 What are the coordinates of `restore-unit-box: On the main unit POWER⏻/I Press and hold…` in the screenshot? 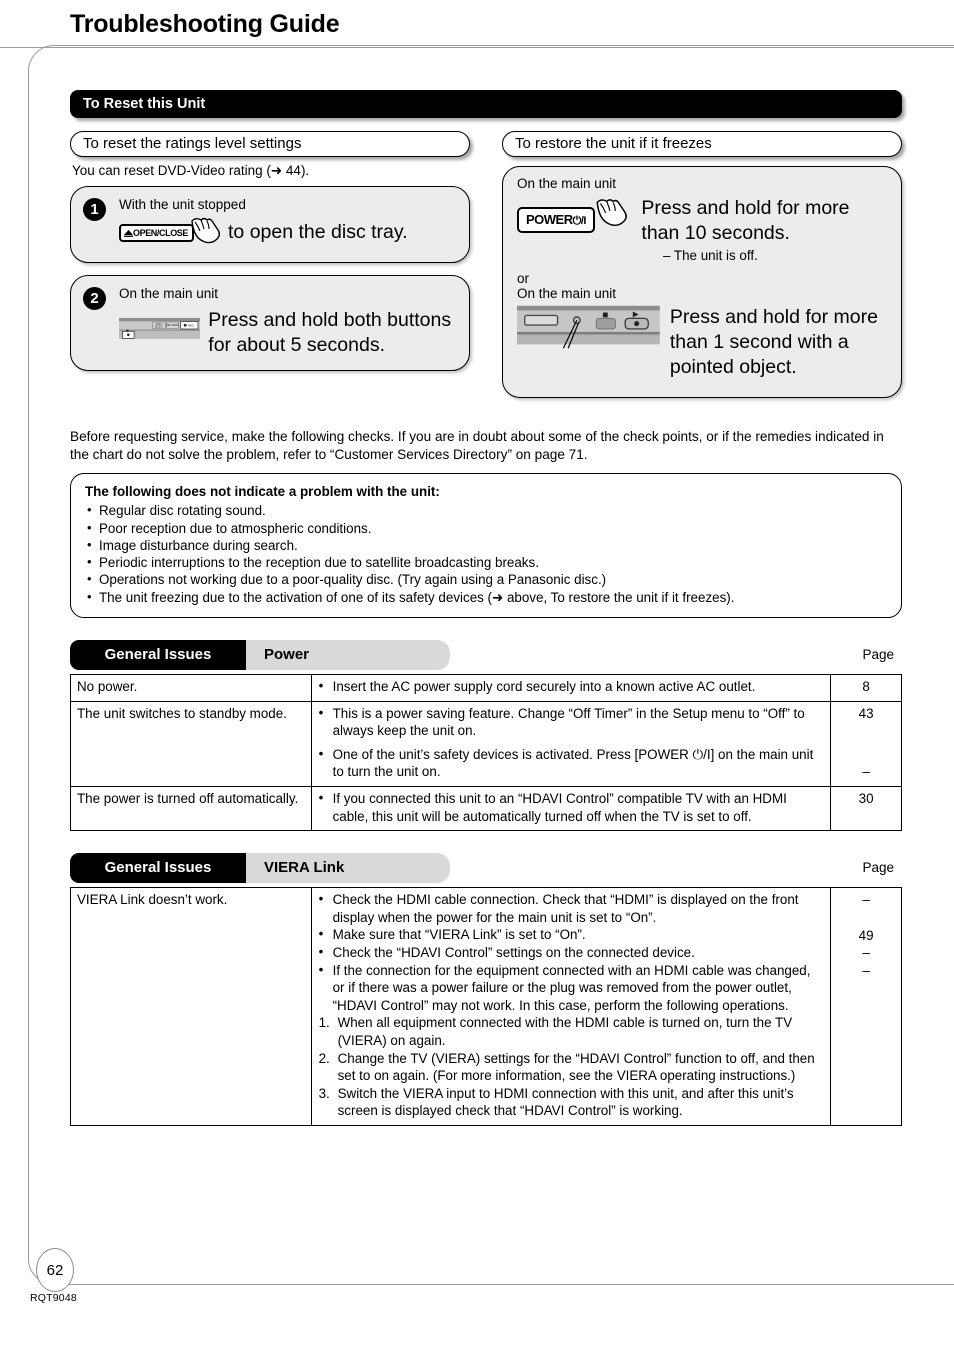 It's located at (702, 282).